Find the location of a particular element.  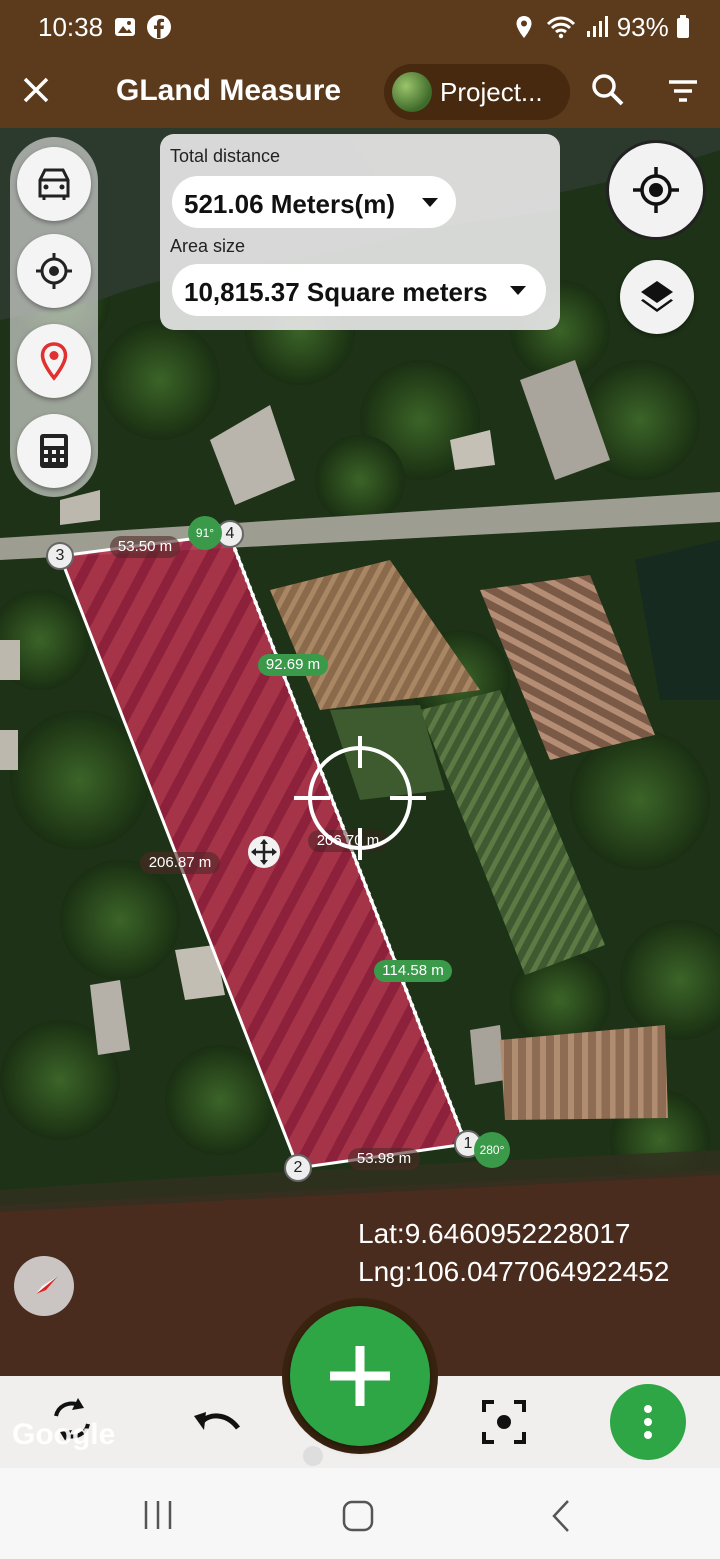

system-nav-bar is located at coordinates (360, 1513).